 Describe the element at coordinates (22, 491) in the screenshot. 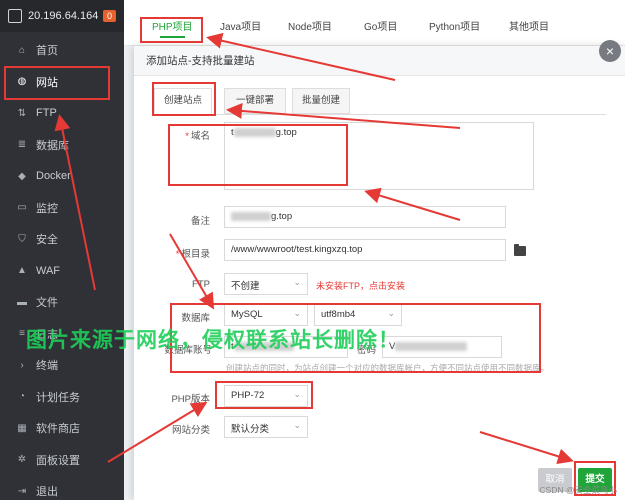

I see `logout-icon: ⇥` at that location.